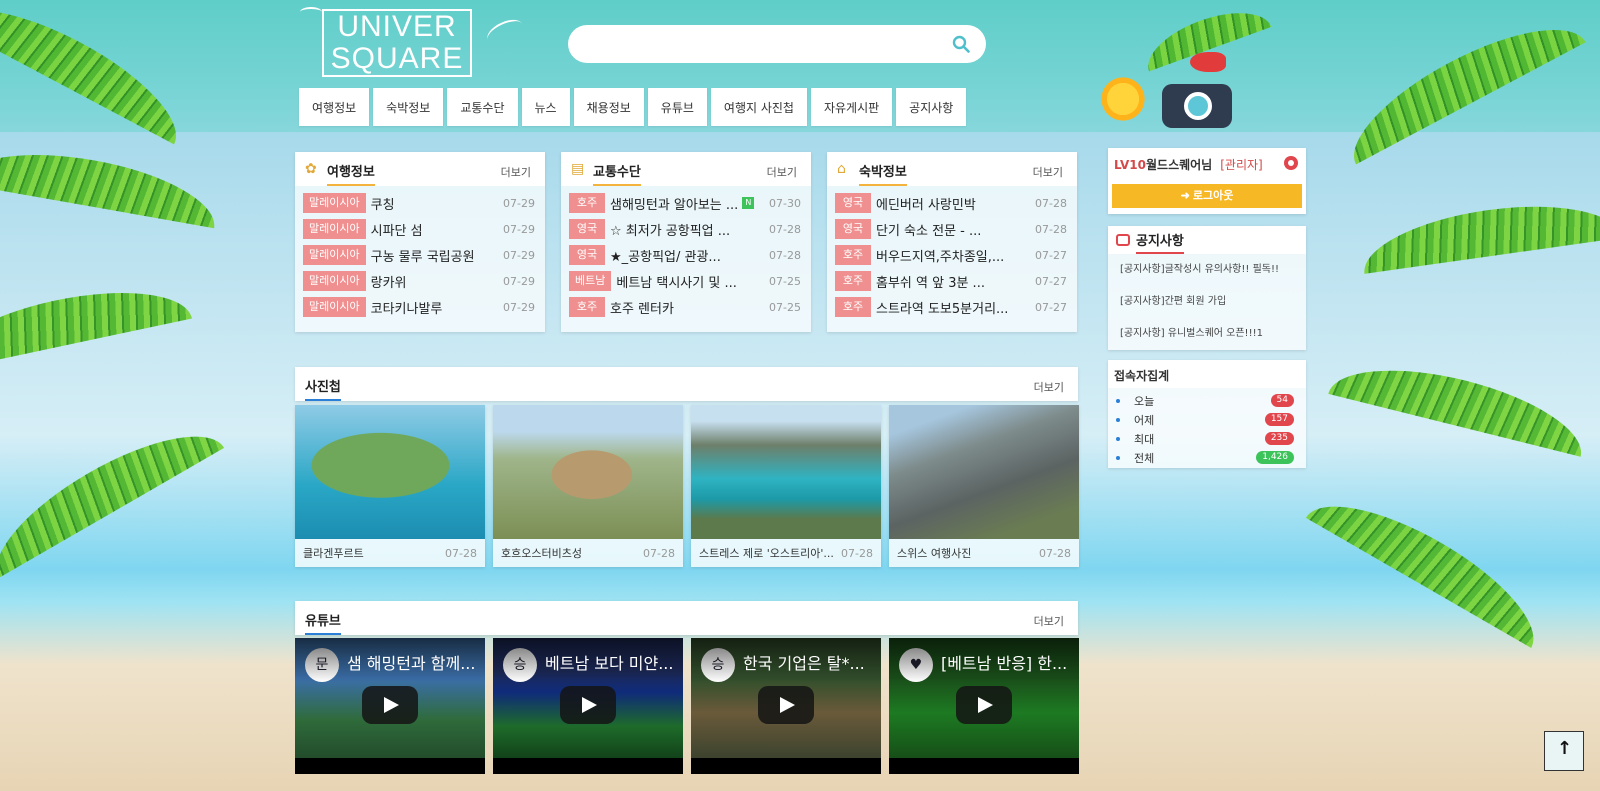 The image size is (1600, 791). What do you see at coordinates (853, 307) in the screenshot?
I see `category-tag: 호주` at bounding box center [853, 307].